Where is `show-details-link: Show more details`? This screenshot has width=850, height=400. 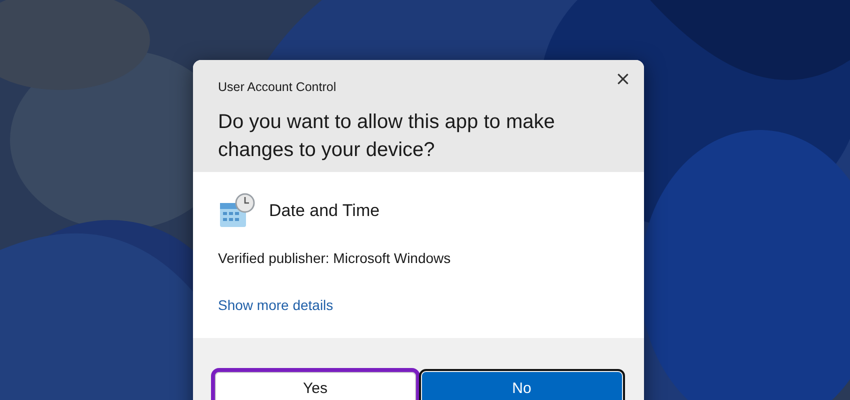 show-details-link: Show more details is located at coordinates (276, 305).